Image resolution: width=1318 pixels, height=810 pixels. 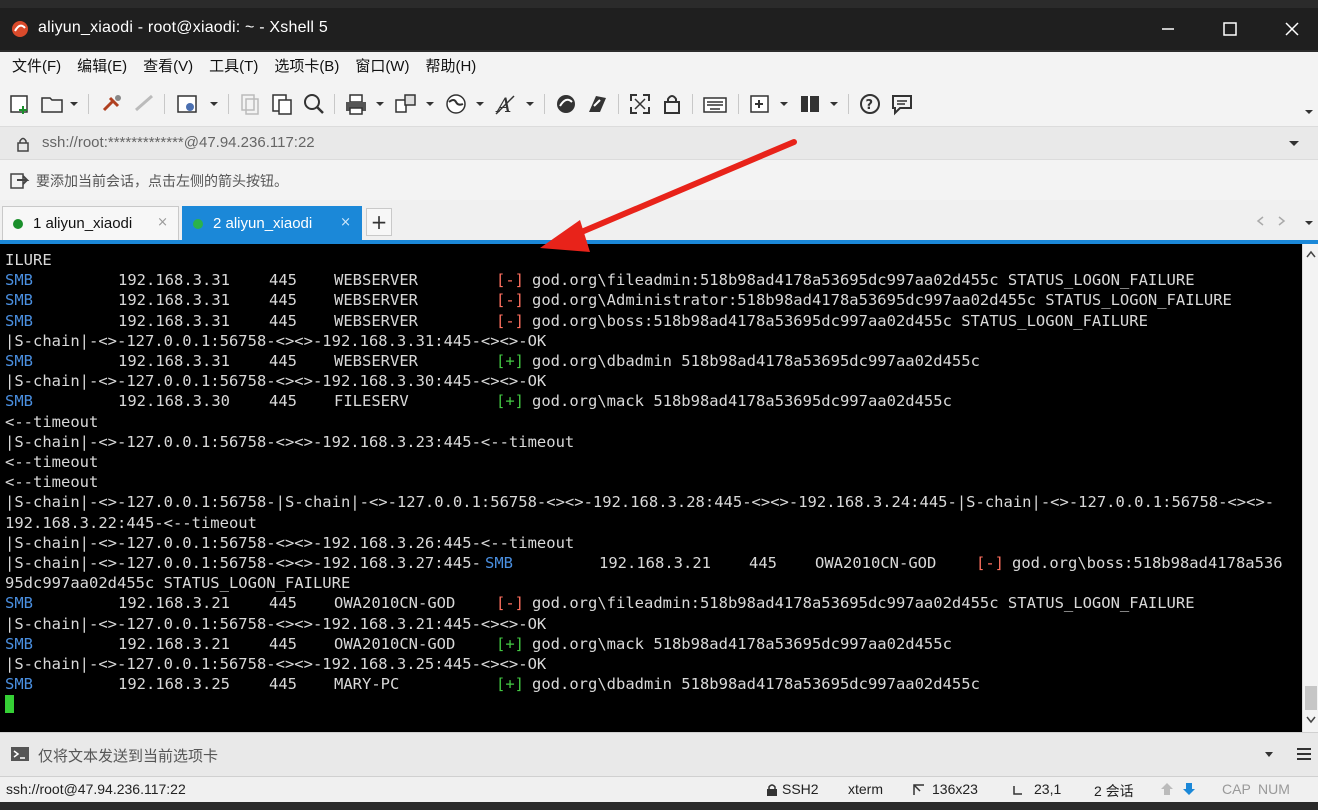 What do you see at coordinates (52, 421) in the screenshot?
I see `terminal-text: <--timeout` at bounding box center [52, 421].